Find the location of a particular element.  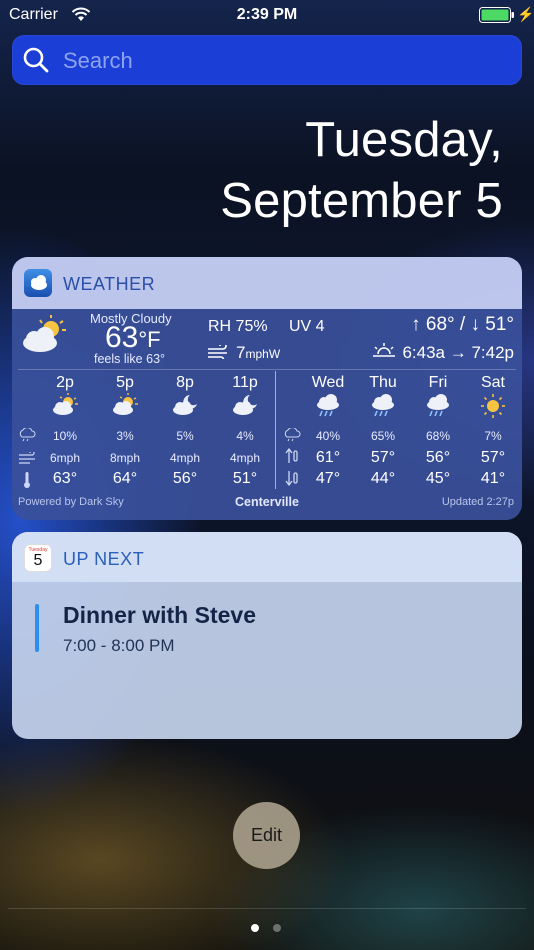

precip-chance: 68% is located at coordinates (438, 436).